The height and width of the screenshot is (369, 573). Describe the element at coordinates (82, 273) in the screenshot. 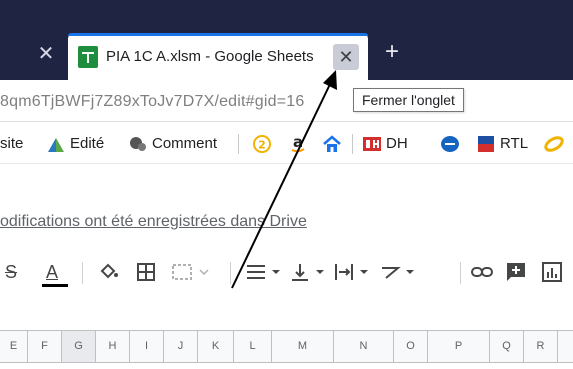

I see `toolbar-separator` at that location.